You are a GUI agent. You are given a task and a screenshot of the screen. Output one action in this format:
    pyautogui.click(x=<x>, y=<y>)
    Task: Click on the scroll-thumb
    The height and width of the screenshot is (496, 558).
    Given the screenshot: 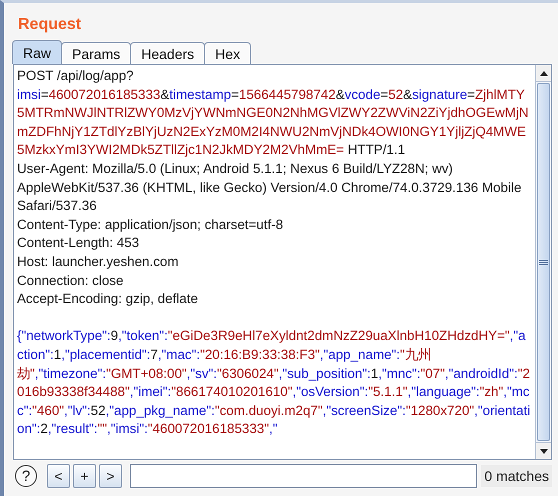 What is the action you would take?
    pyautogui.click(x=543, y=262)
    